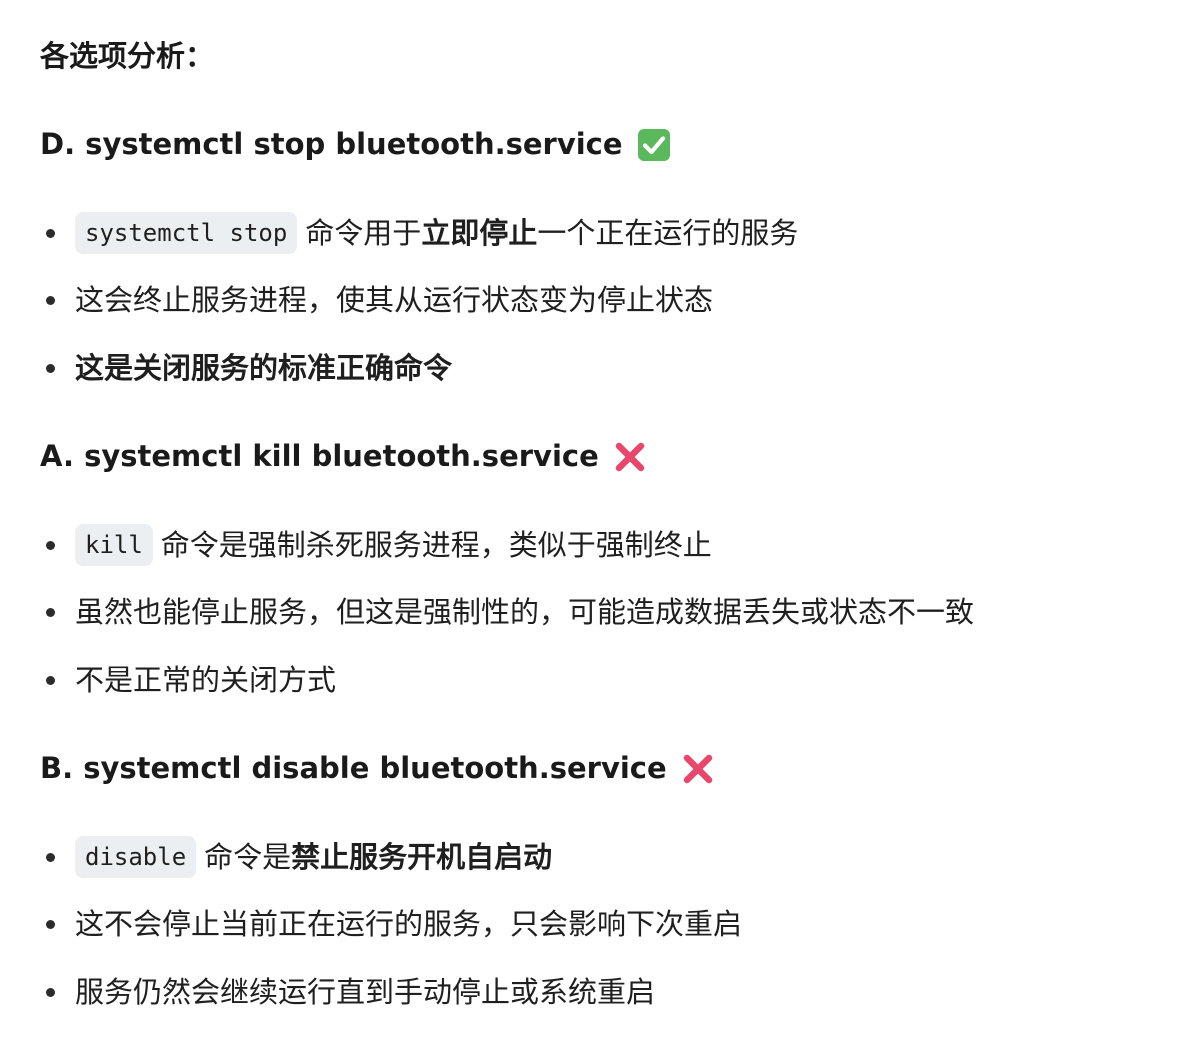 The height and width of the screenshot is (1042, 1200). Describe the element at coordinates (409, 924) in the screenshot. I see `bullet-text: 这不会停止当前正在运行的服务，只会影响下次重启` at that location.